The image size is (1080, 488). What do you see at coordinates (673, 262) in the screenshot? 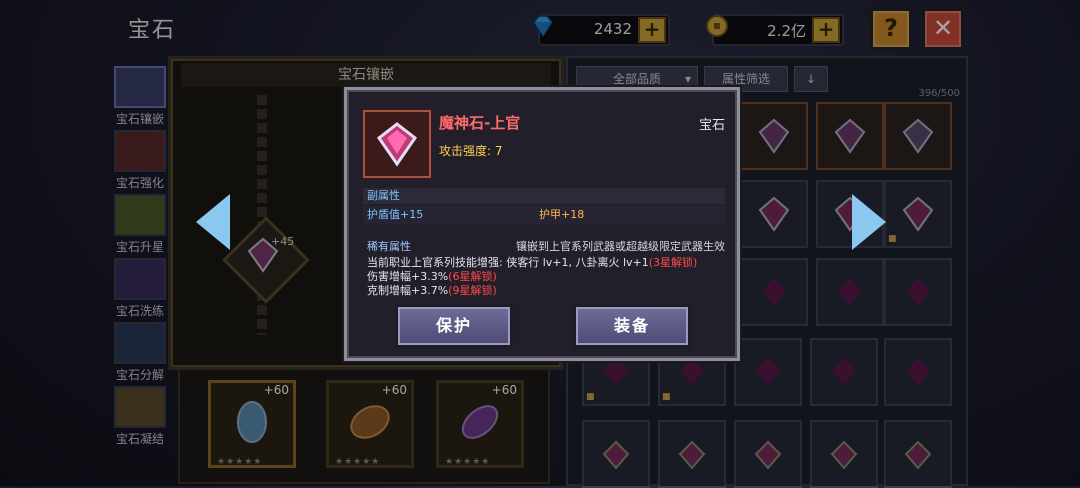
I see `unlock-requirement: (3星解锁)` at bounding box center [673, 262].